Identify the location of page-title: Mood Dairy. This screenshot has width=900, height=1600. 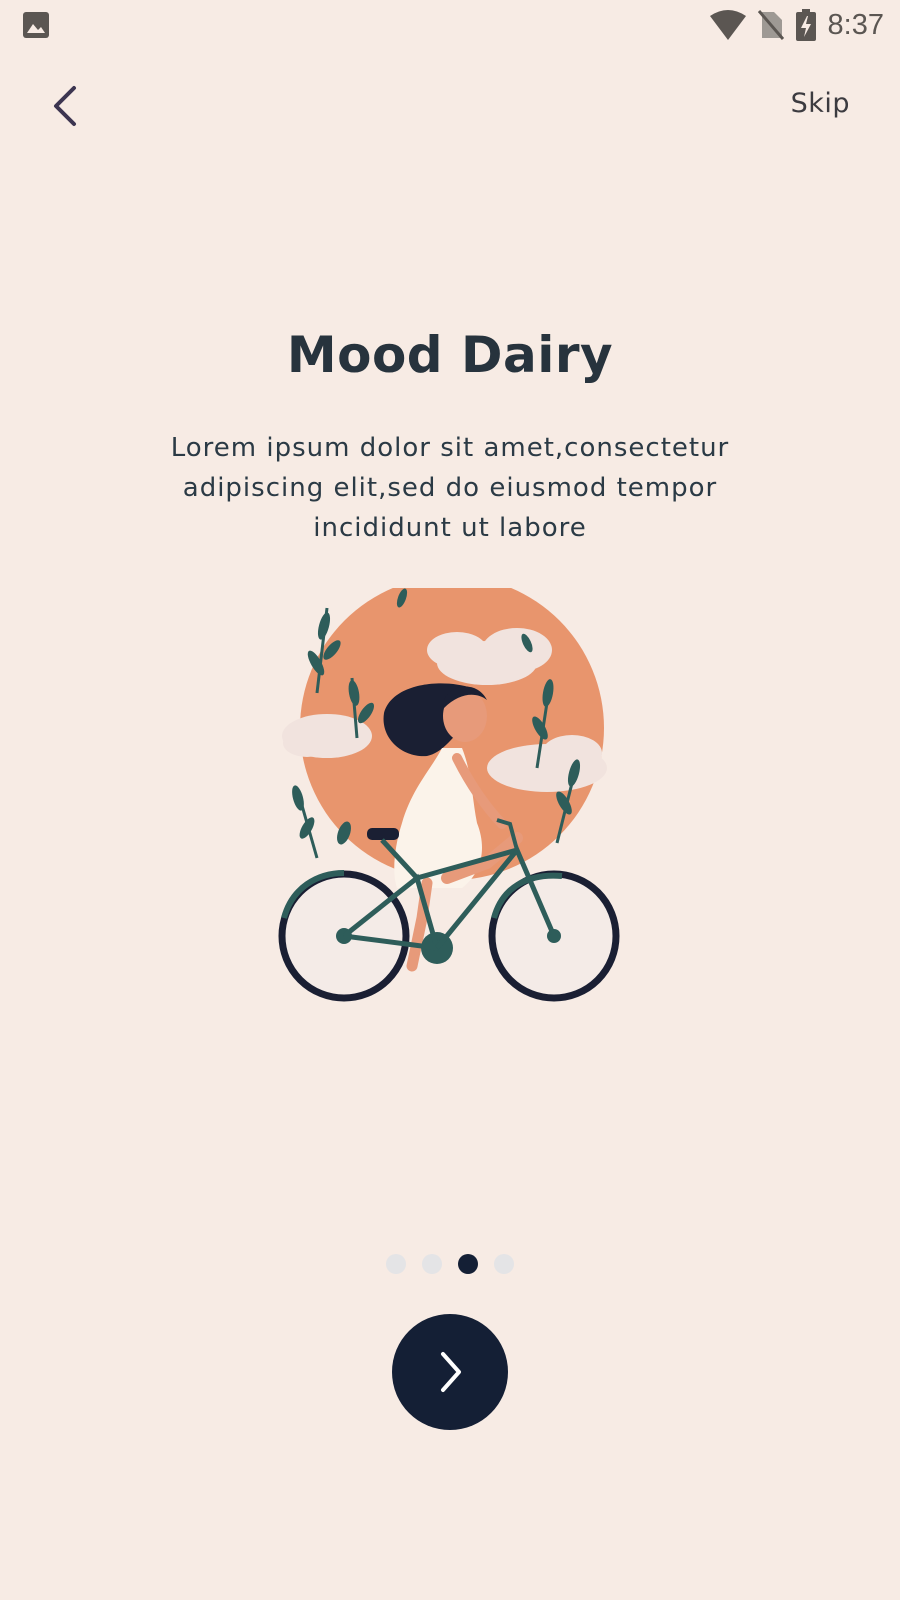
(450, 355).